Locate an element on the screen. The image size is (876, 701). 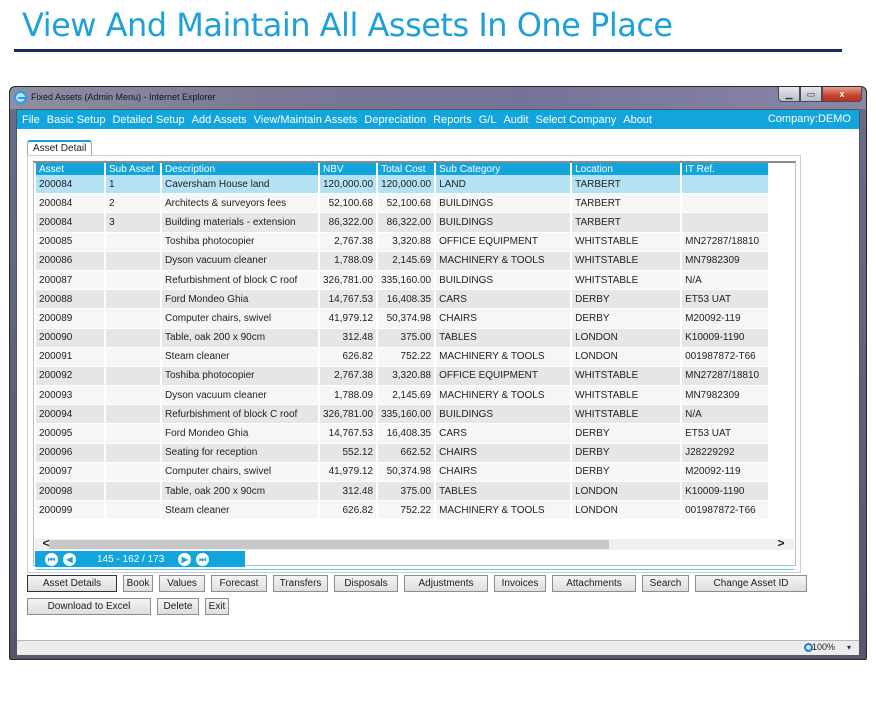
previous-page-icon: ◀ is located at coordinates (69, 559).